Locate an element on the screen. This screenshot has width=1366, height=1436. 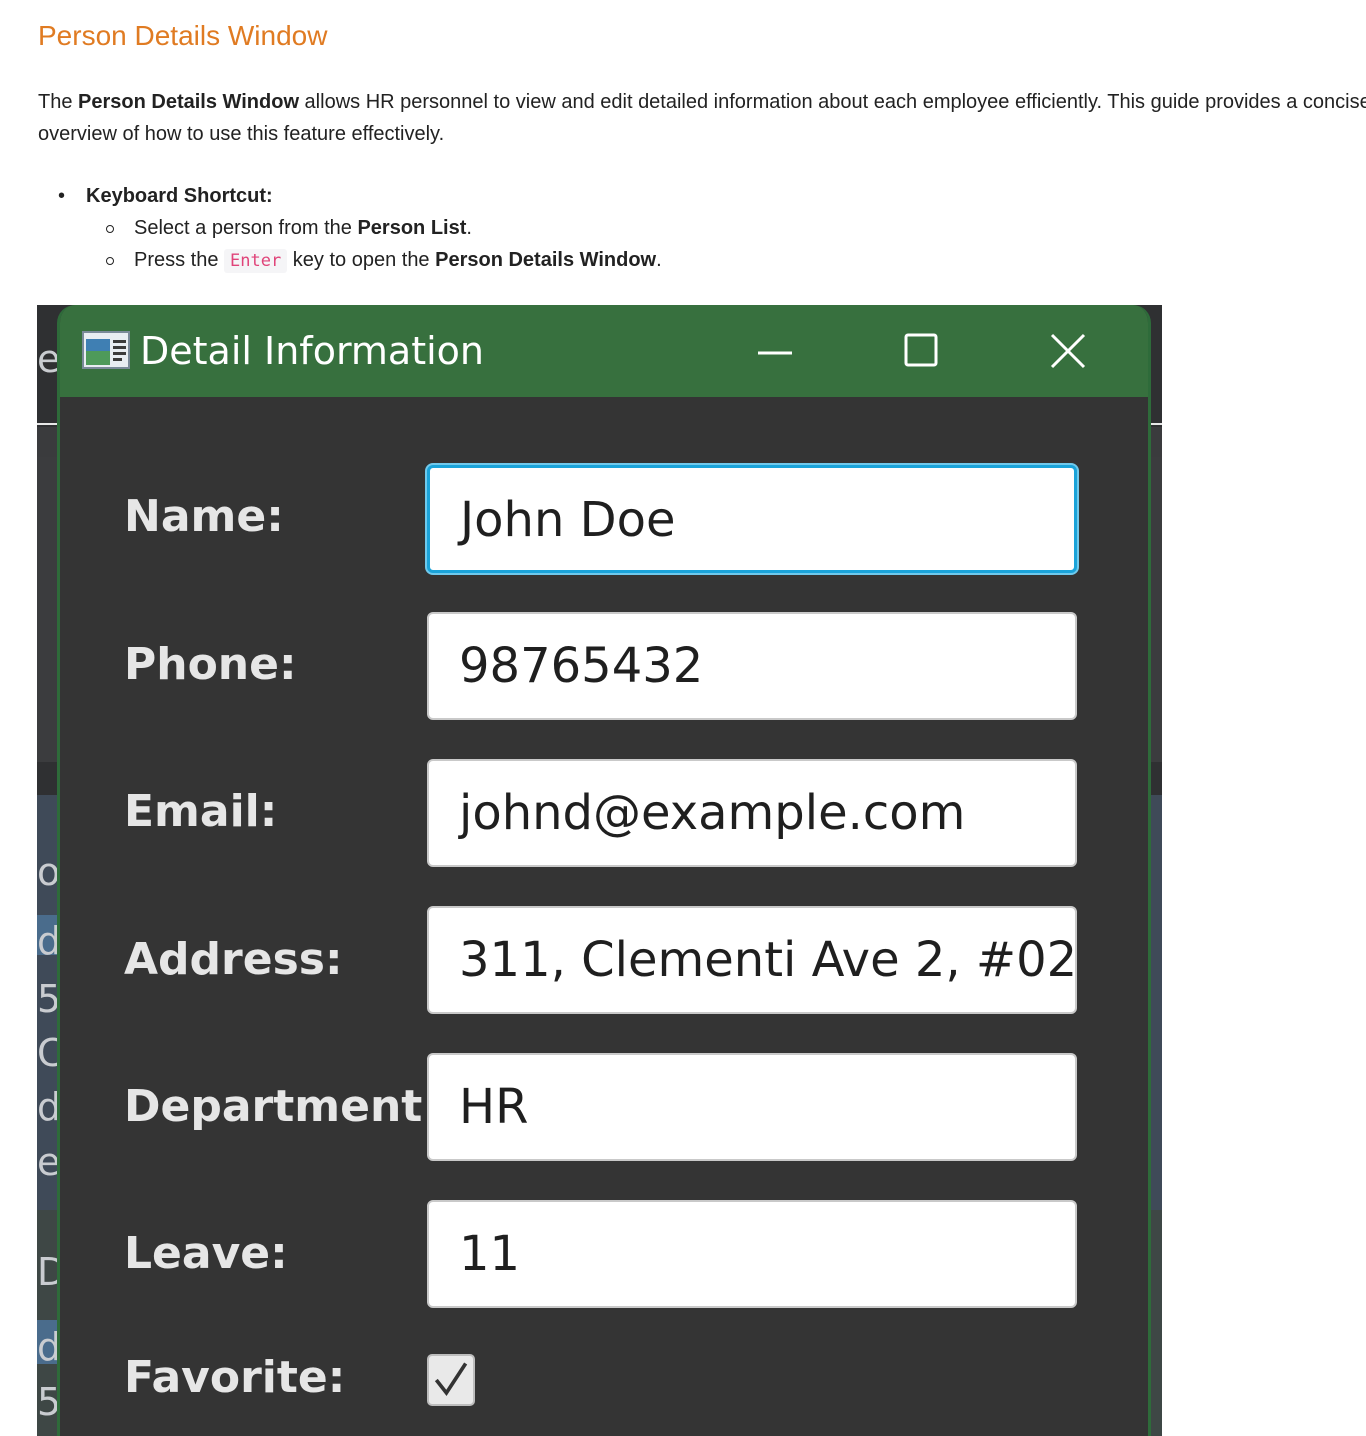
address-field: 311, Clementi Ave 2, #02-25 is located at coordinates (752, 960).